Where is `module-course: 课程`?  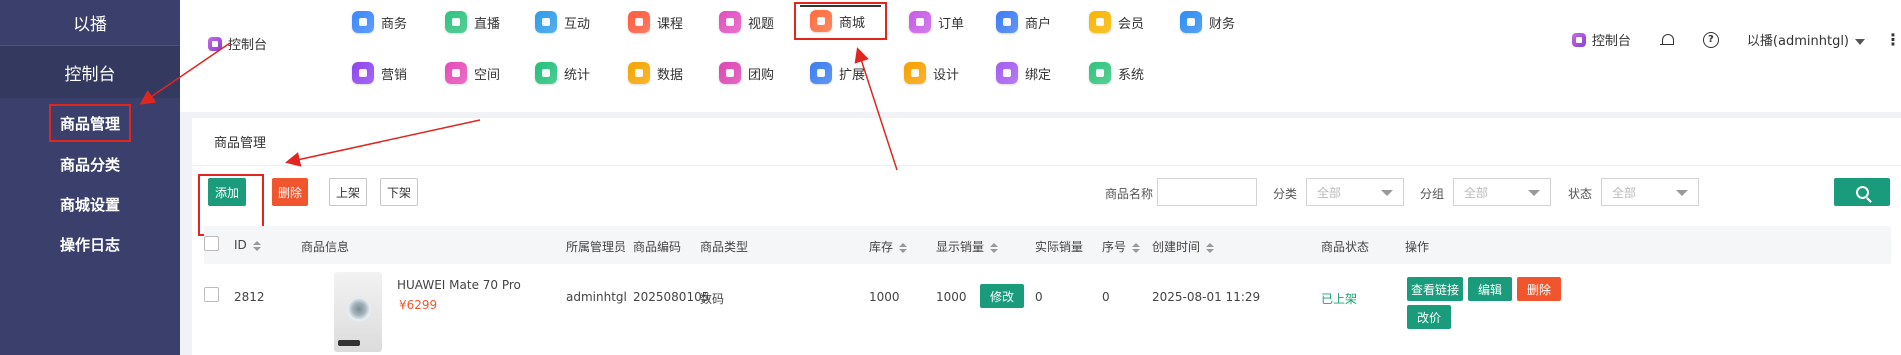
module-course: 课程 is located at coordinates (655, 22).